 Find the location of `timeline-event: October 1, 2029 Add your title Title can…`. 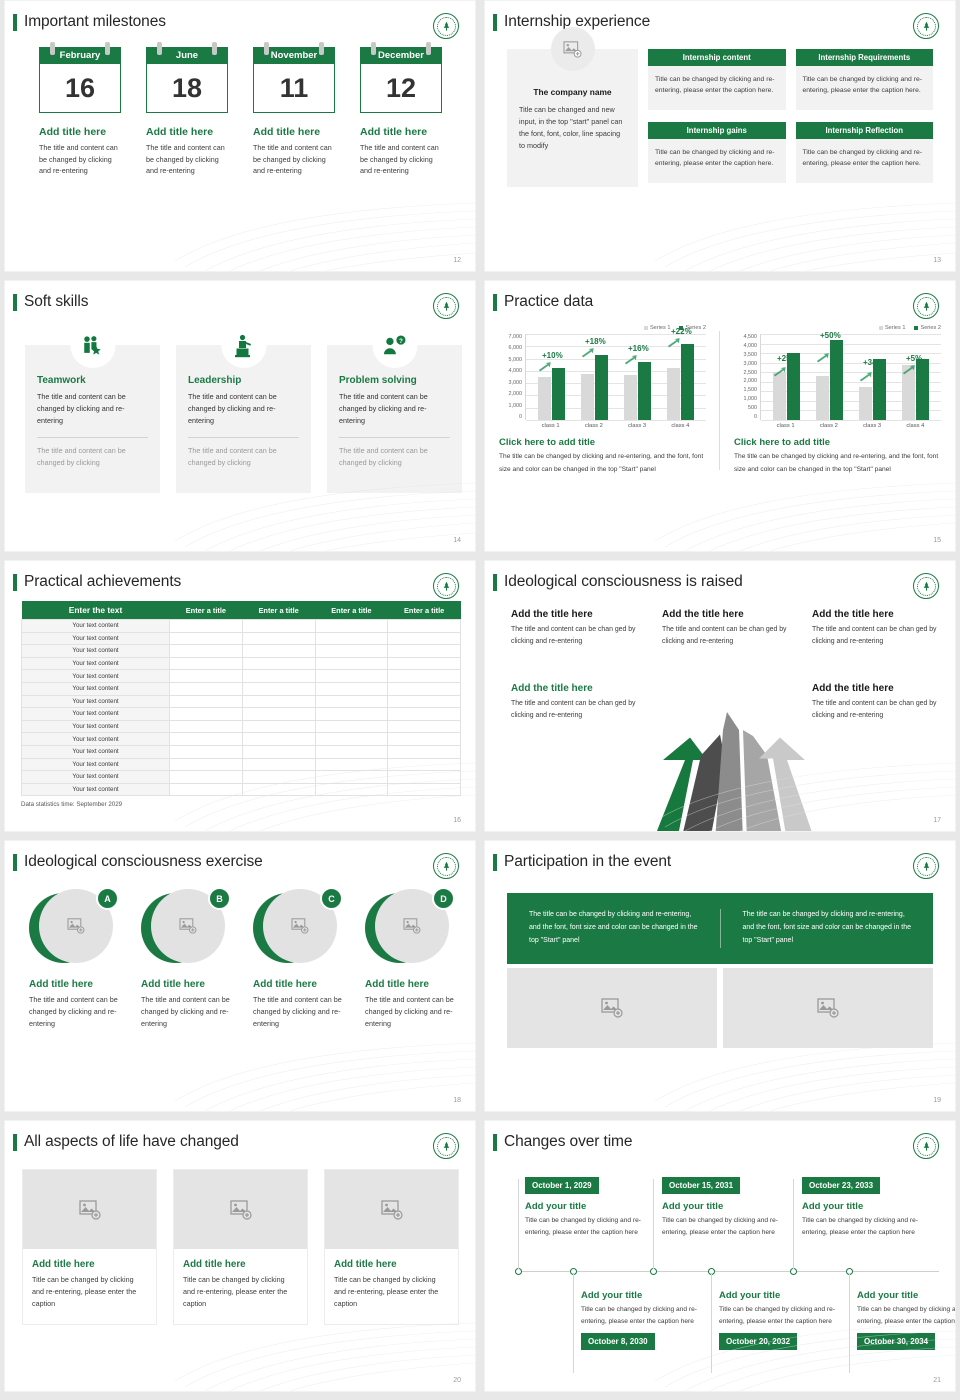

timeline-event: October 1, 2029 Add your title Title can… is located at coordinates (585, 1206).